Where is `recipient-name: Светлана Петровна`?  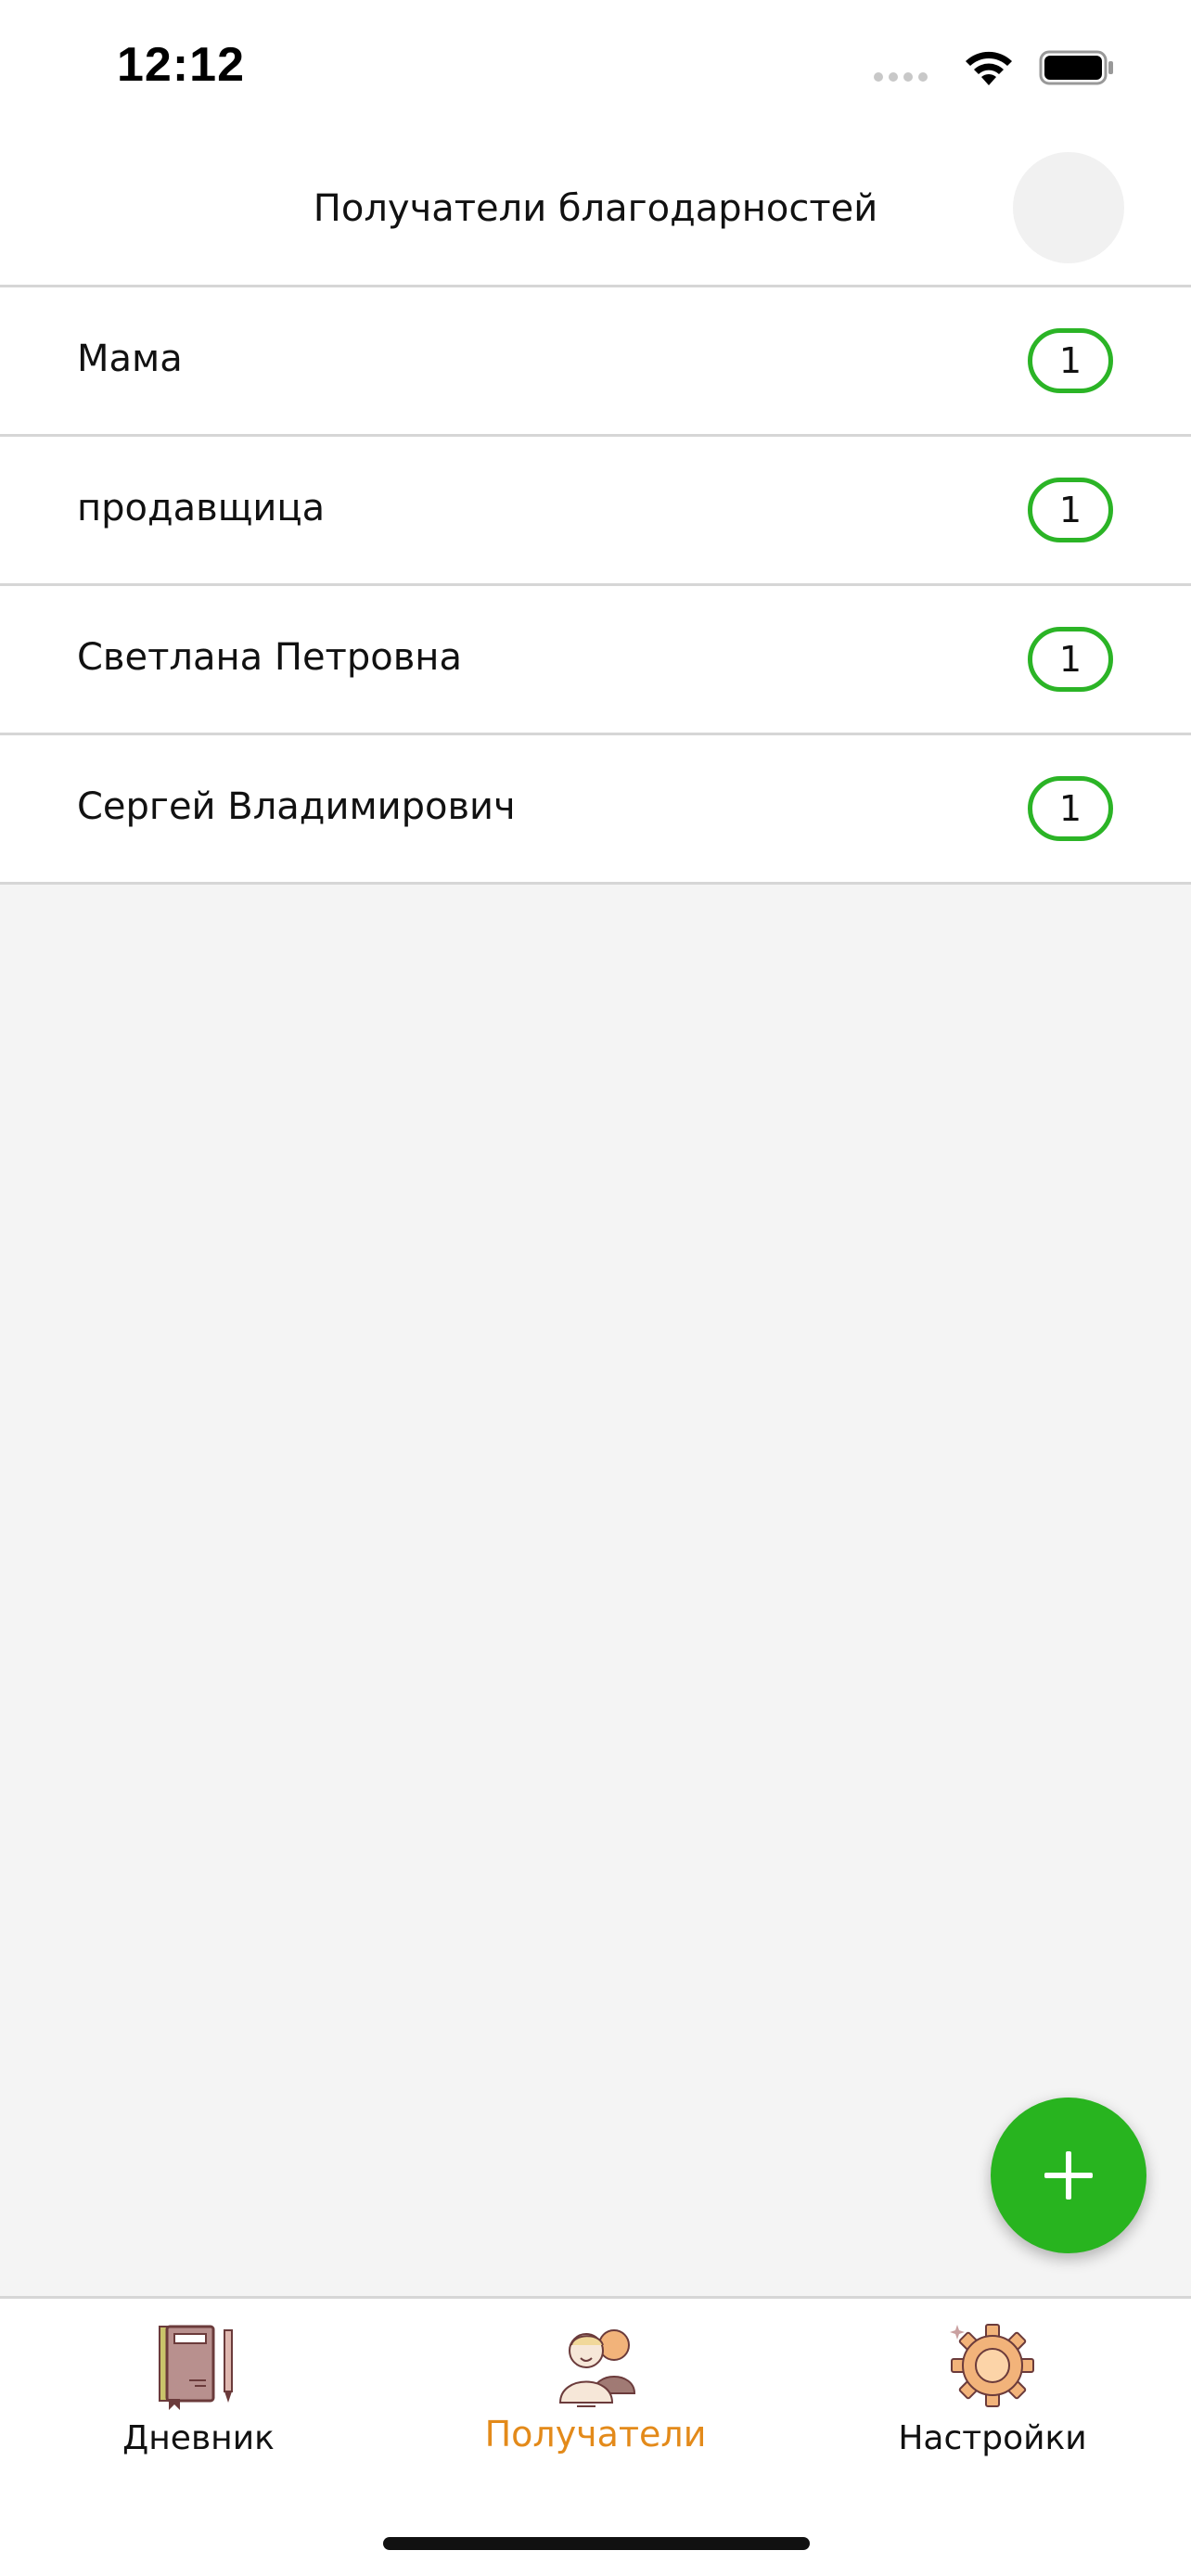 recipient-name: Светлана Петровна is located at coordinates (270, 657).